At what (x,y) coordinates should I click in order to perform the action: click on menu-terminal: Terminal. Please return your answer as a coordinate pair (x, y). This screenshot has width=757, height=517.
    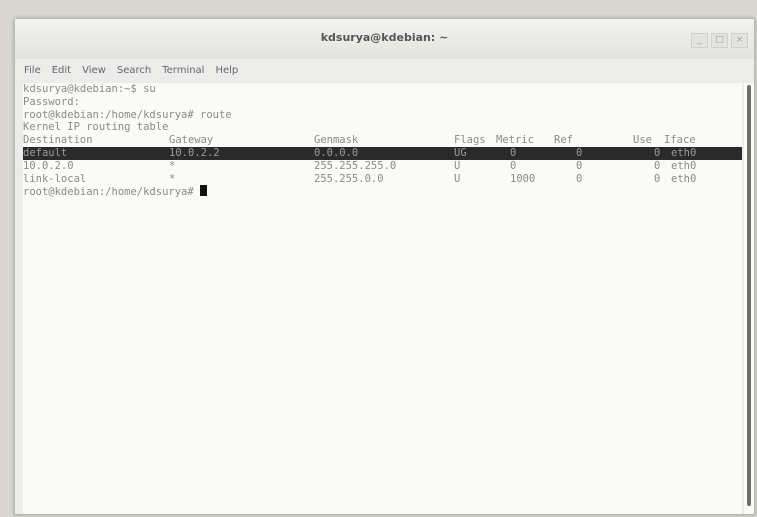
    Looking at the image, I should click on (183, 70).